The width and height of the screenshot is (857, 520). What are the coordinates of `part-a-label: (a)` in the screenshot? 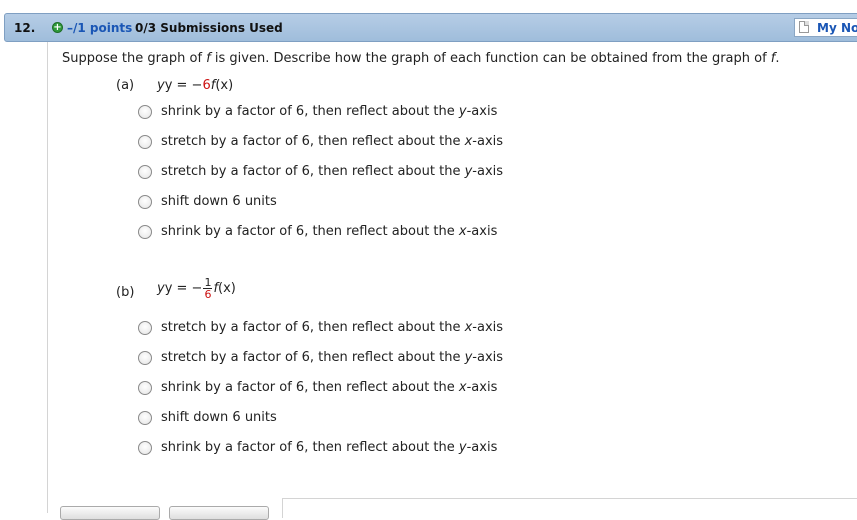 It's located at (125, 85).